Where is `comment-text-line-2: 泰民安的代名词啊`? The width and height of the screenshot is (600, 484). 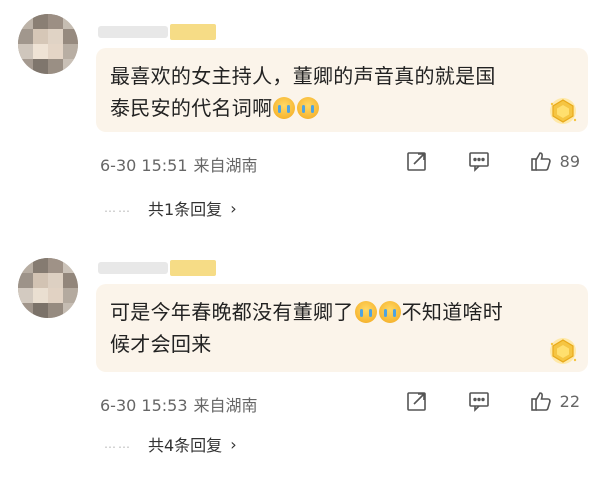
comment-text-line-2: 泰民安的代名词啊 is located at coordinates (342, 108).